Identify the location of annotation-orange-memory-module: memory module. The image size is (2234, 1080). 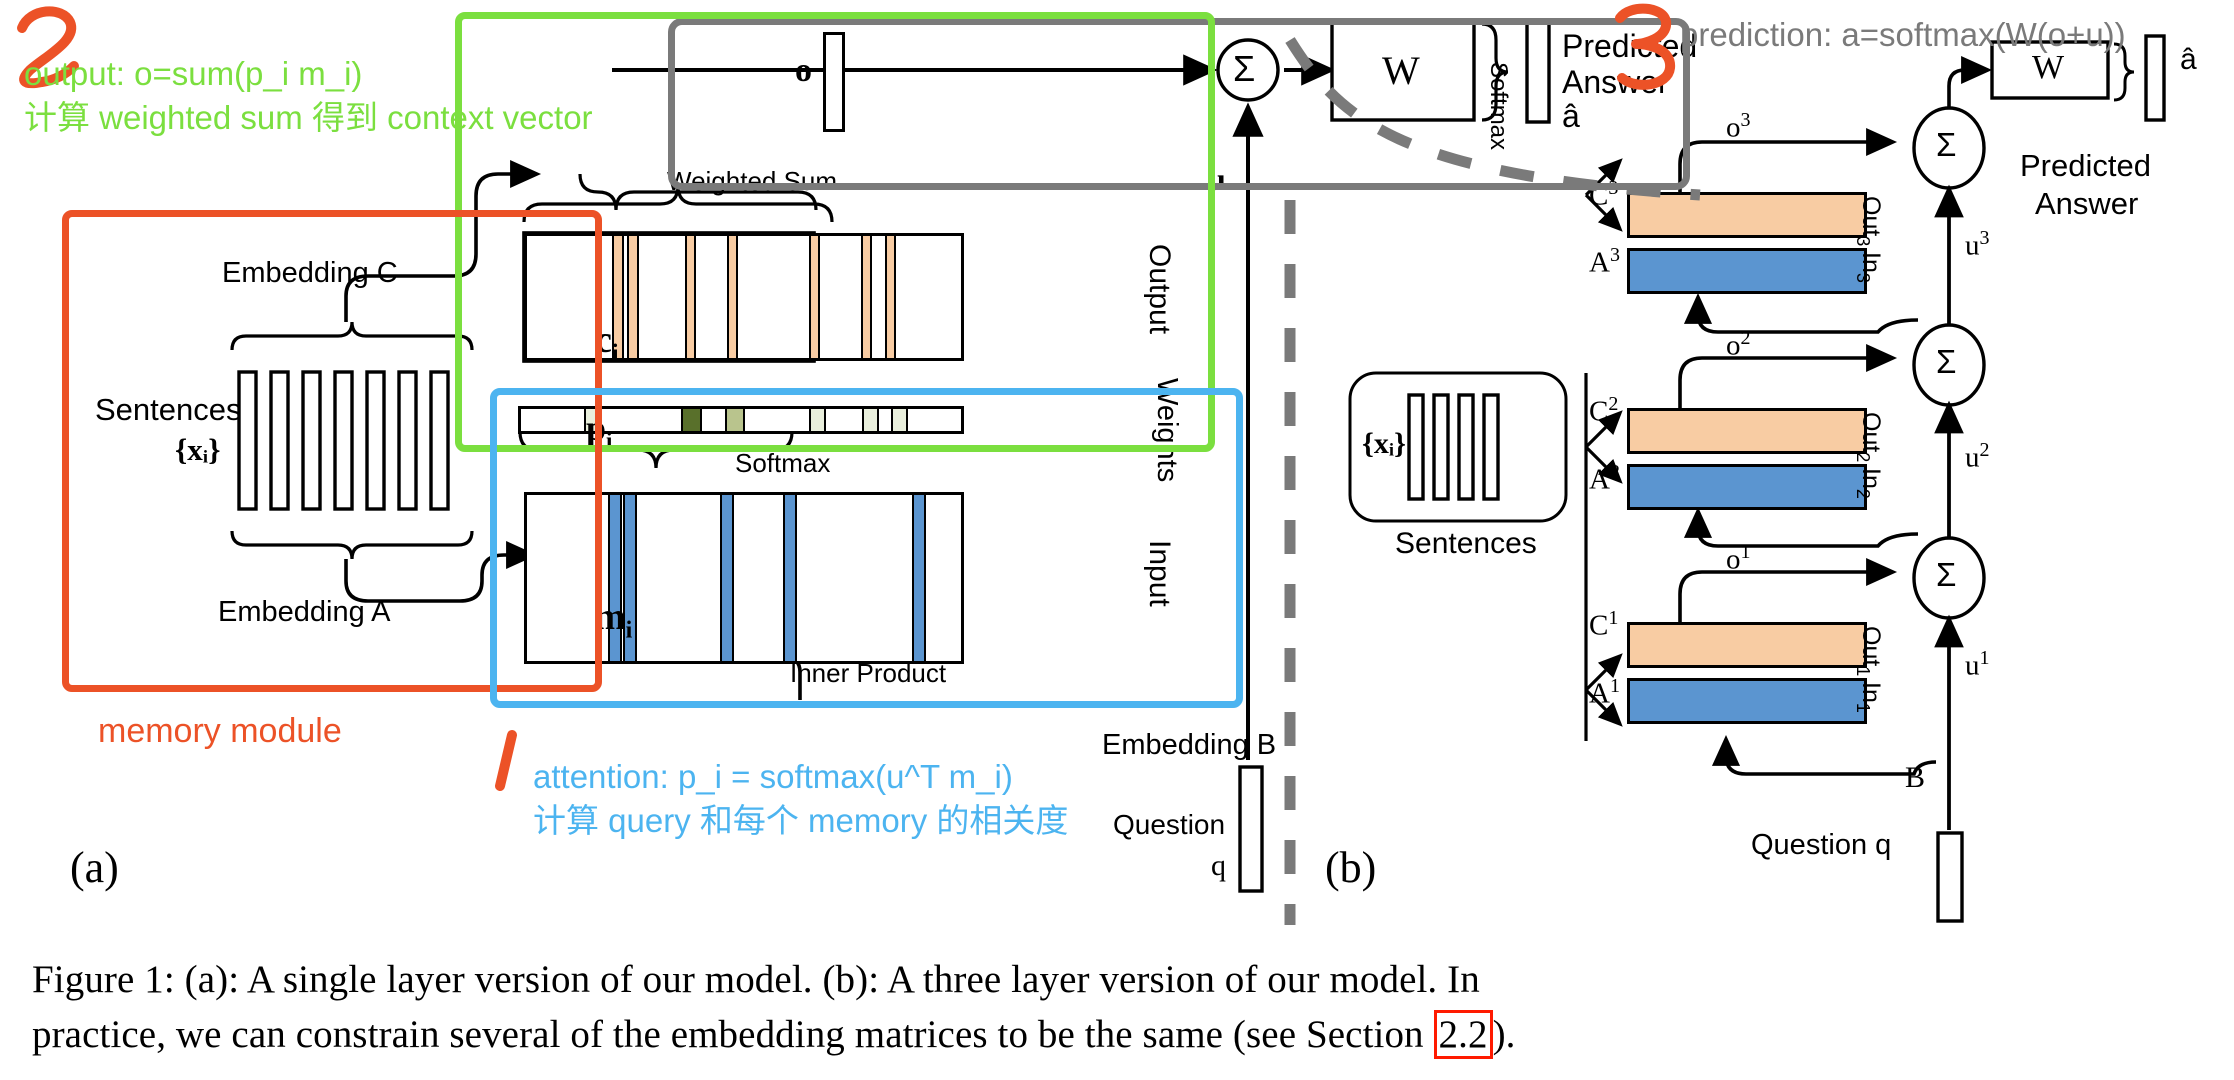
(220, 731).